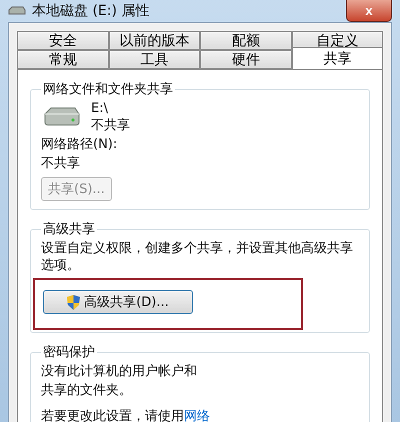  What do you see at coordinates (110, 125) in the screenshot?
I see `share-status: 不共享` at bounding box center [110, 125].